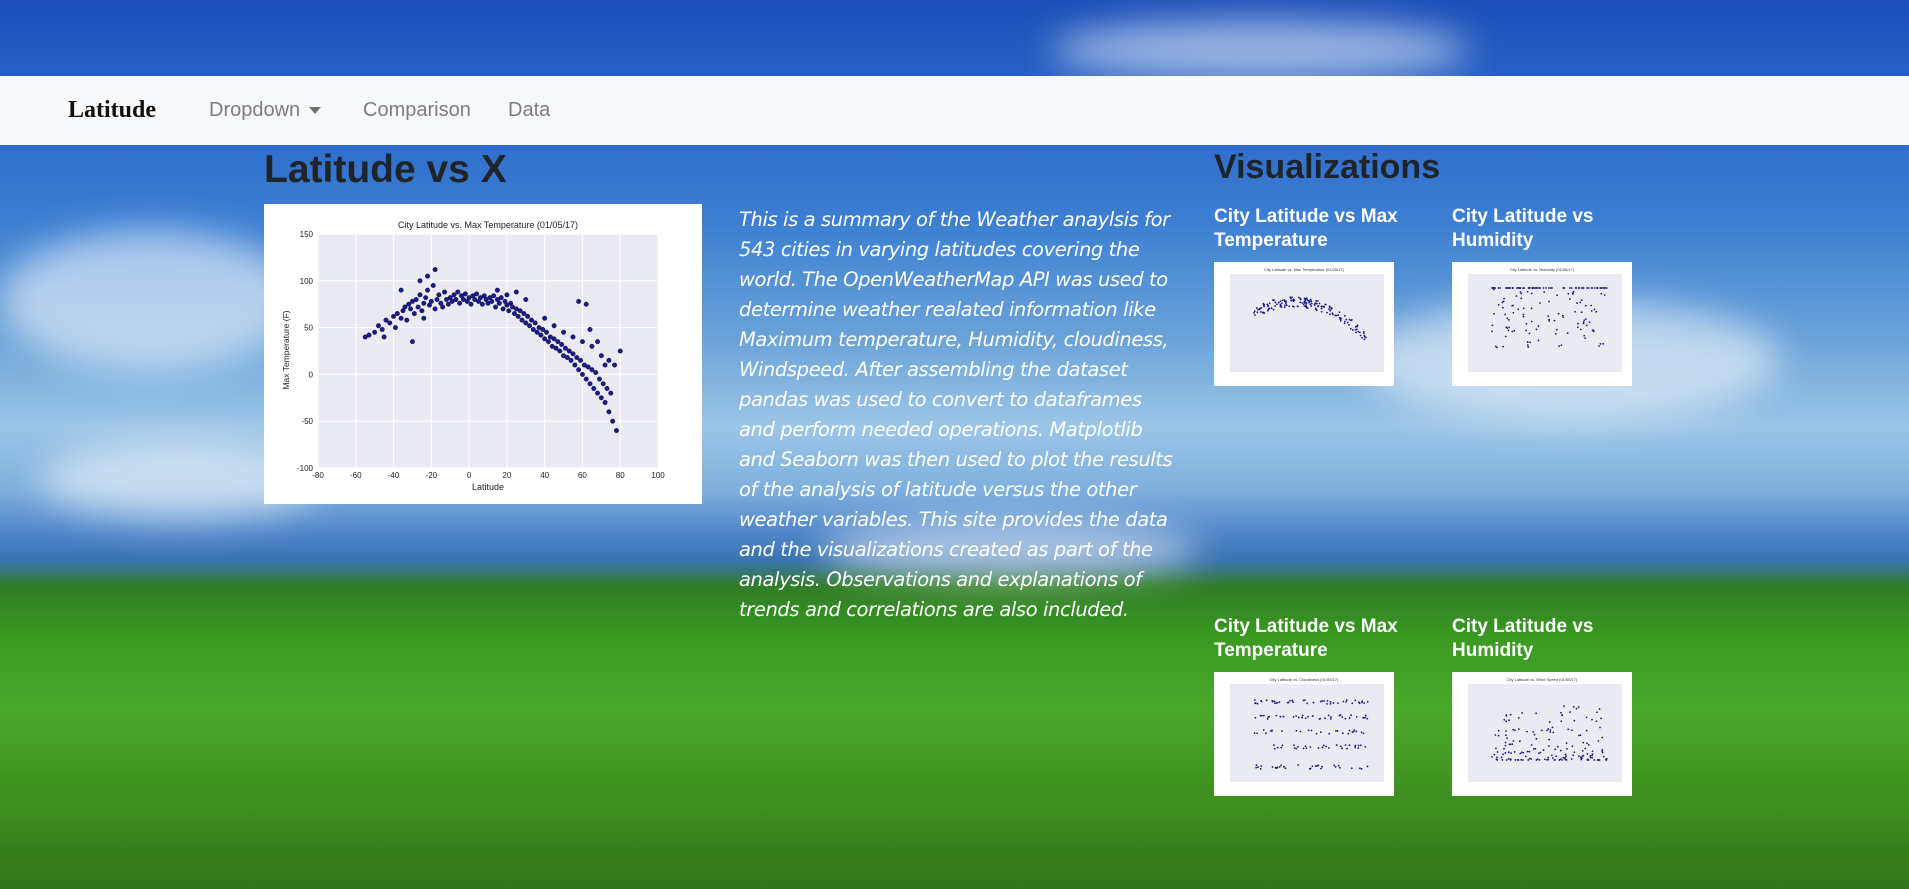 The height and width of the screenshot is (889, 1909). What do you see at coordinates (112, 110) in the screenshot?
I see `navbar-brand: Latitude` at bounding box center [112, 110].